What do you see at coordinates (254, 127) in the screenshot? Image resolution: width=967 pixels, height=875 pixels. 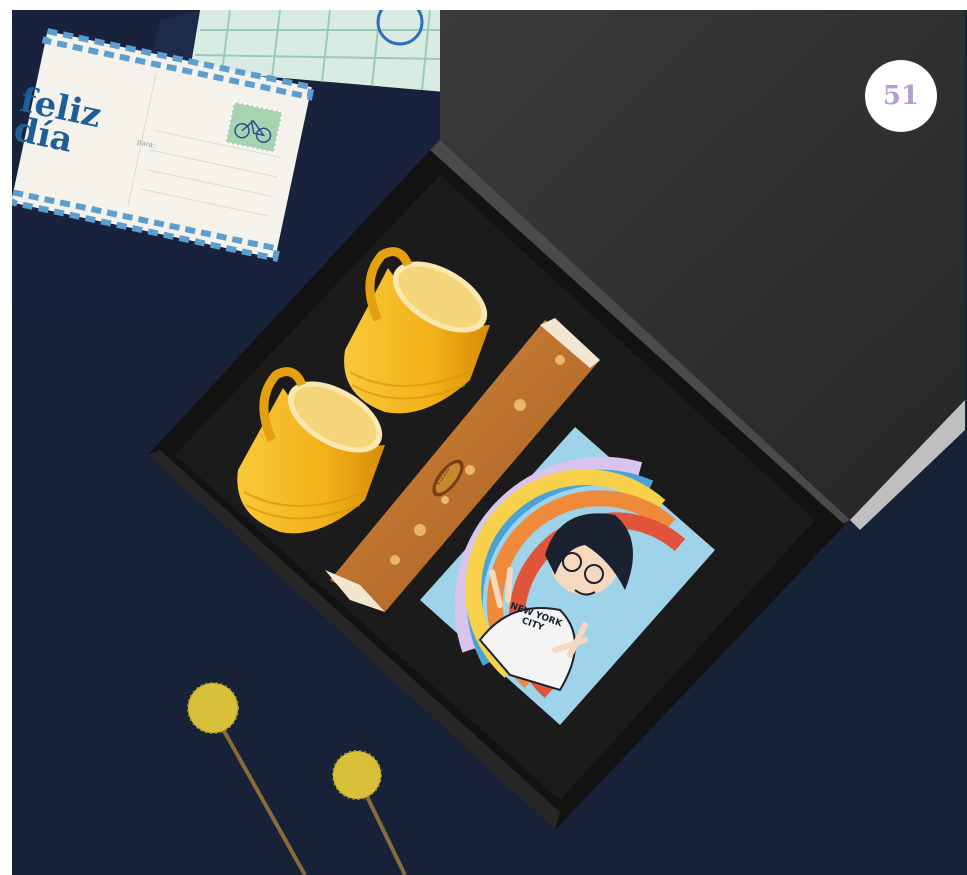 I see `bicycle-stamp-icon` at bounding box center [254, 127].